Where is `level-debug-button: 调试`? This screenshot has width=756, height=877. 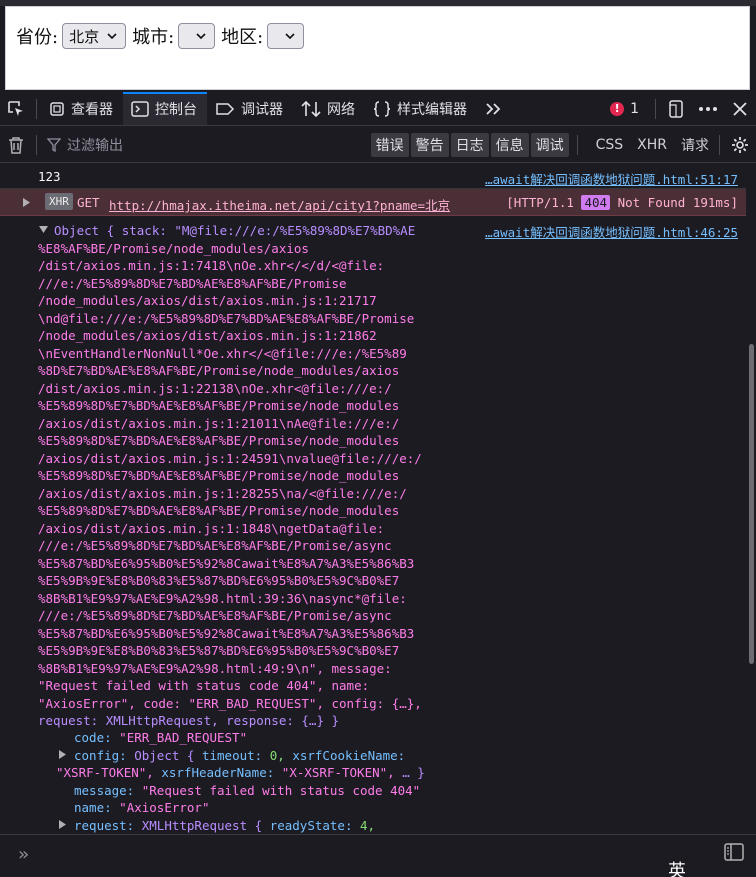
level-debug-button: 调试 is located at coordinates (549, 144).